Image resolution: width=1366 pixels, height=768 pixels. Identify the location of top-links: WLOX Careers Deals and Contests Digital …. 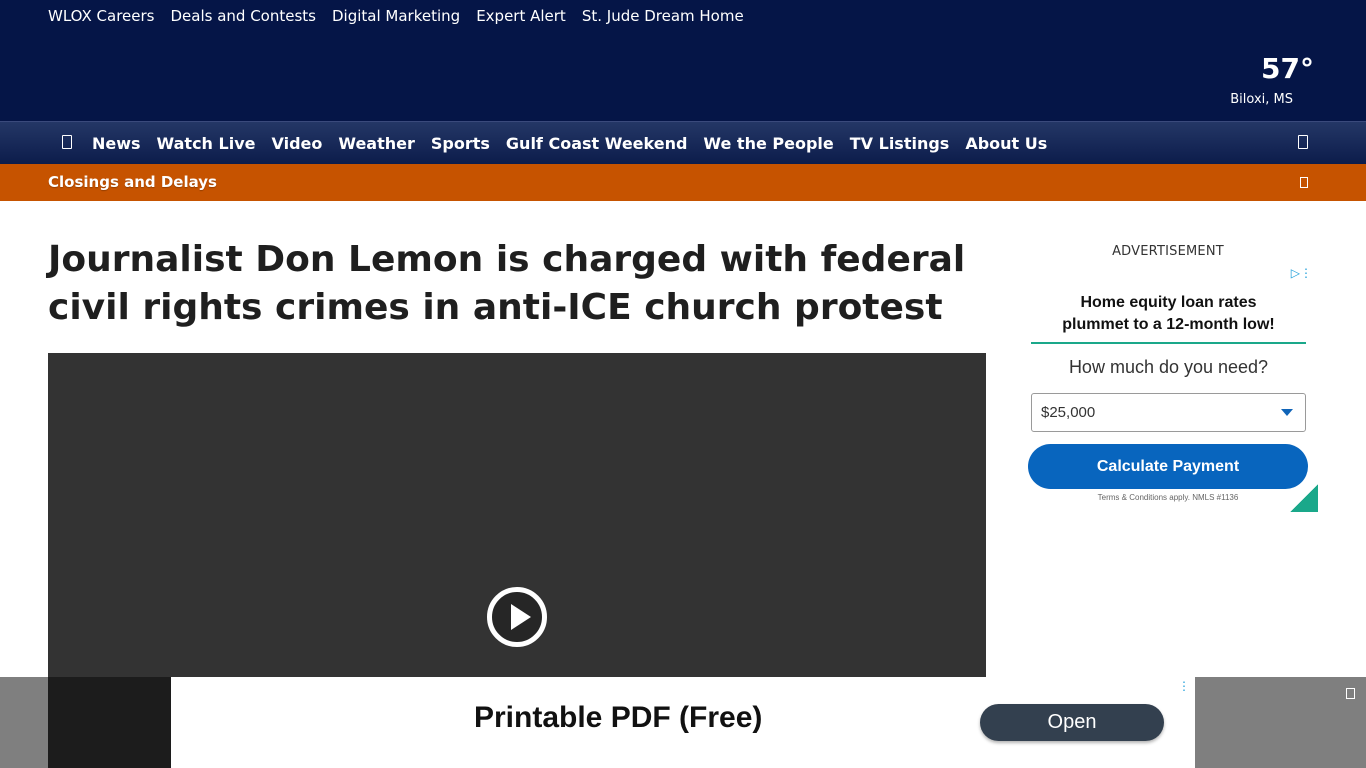
(396, 16).